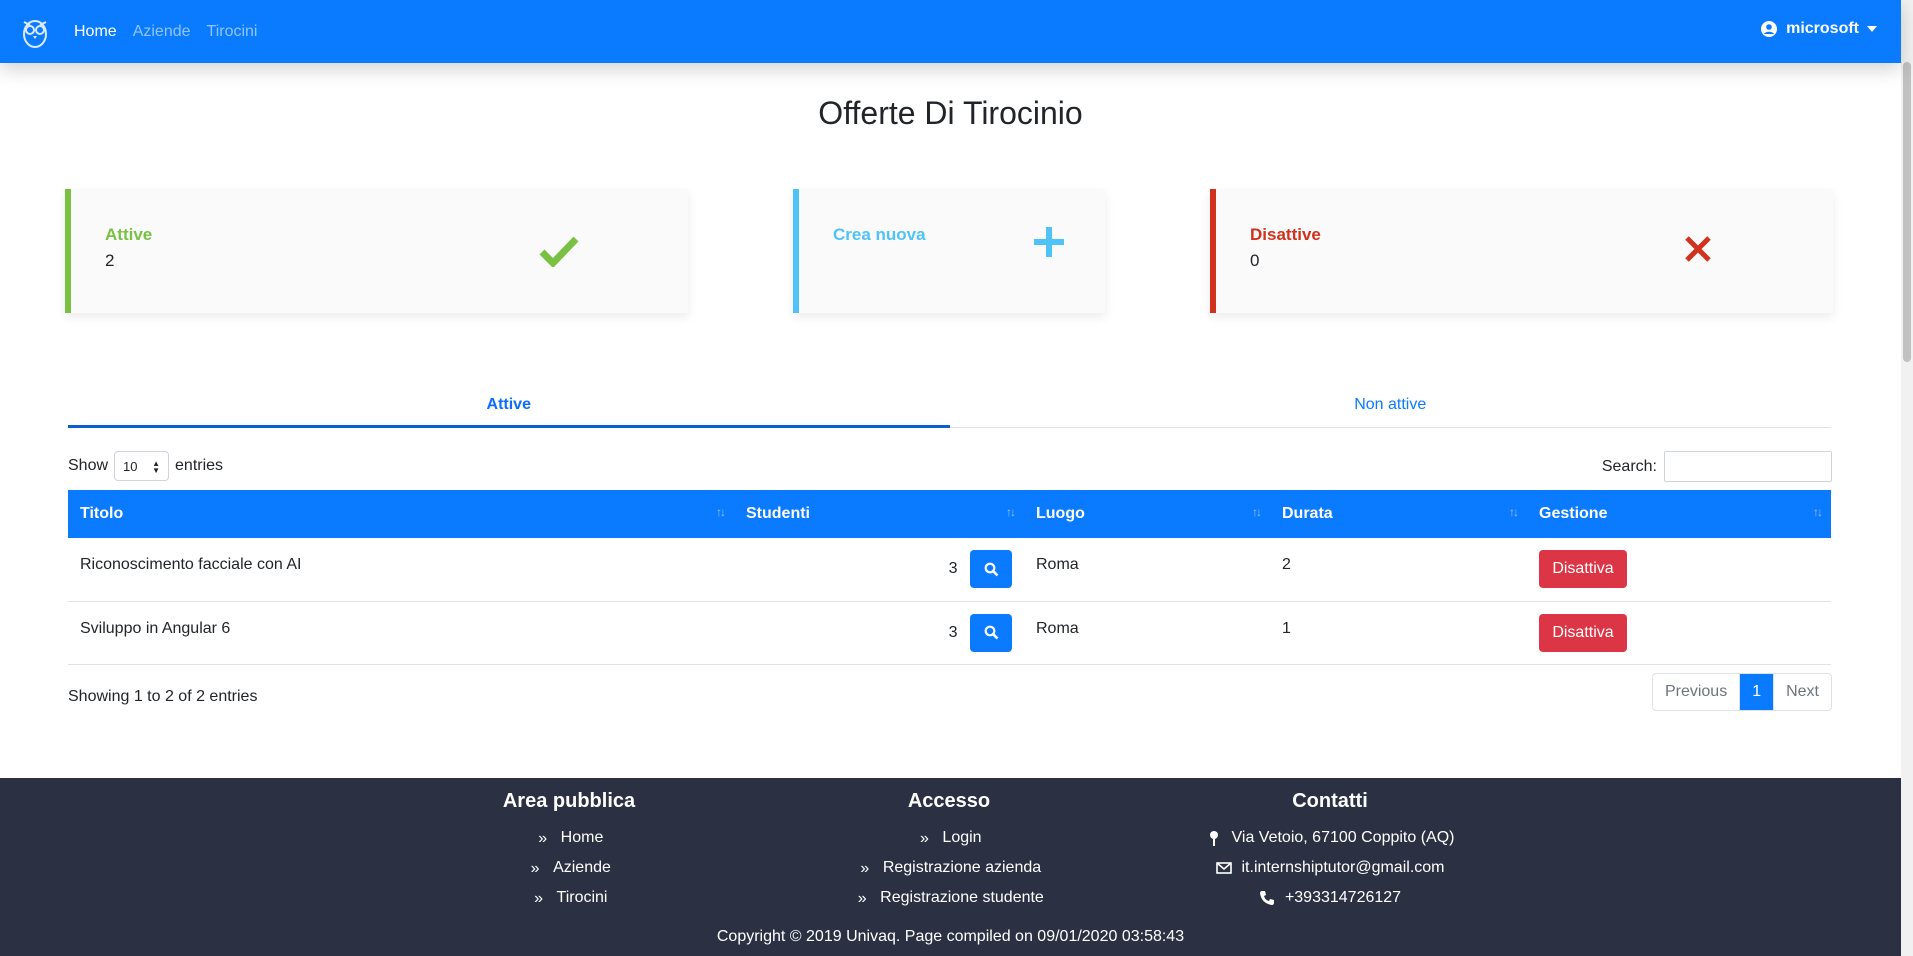  I want to click on map-pin-icon, so click(1213, 838).